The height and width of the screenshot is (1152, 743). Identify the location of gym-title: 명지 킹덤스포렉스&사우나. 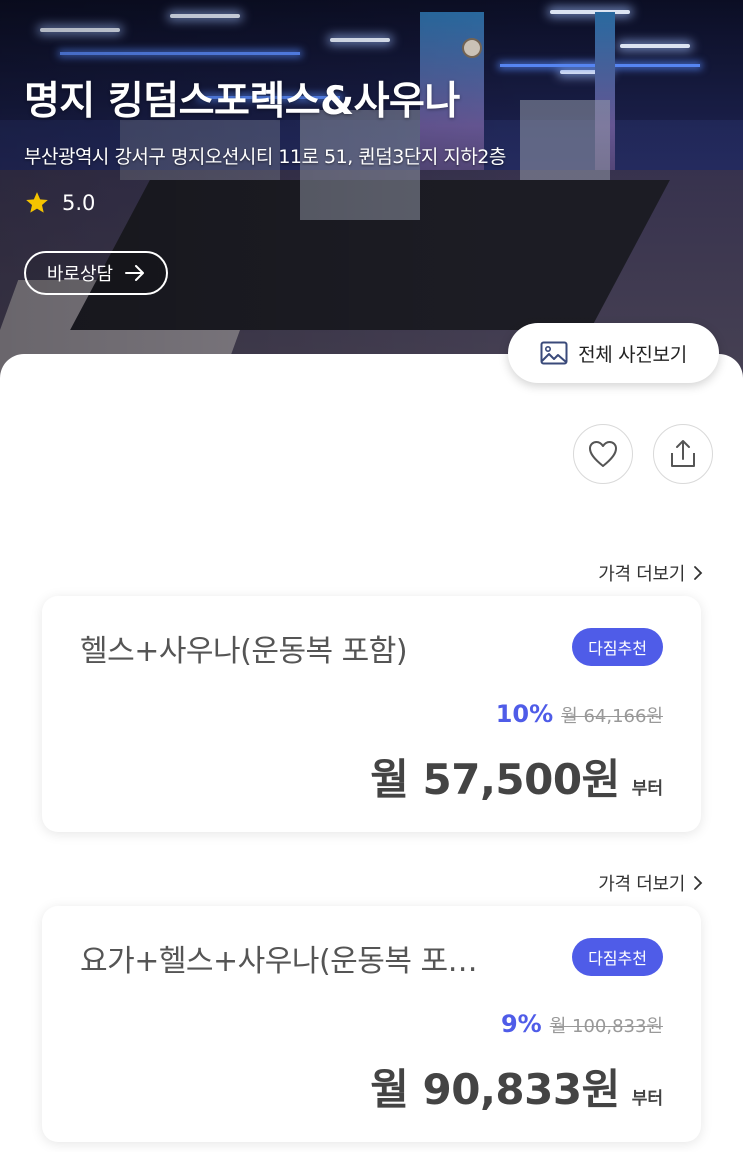
(242, 101).